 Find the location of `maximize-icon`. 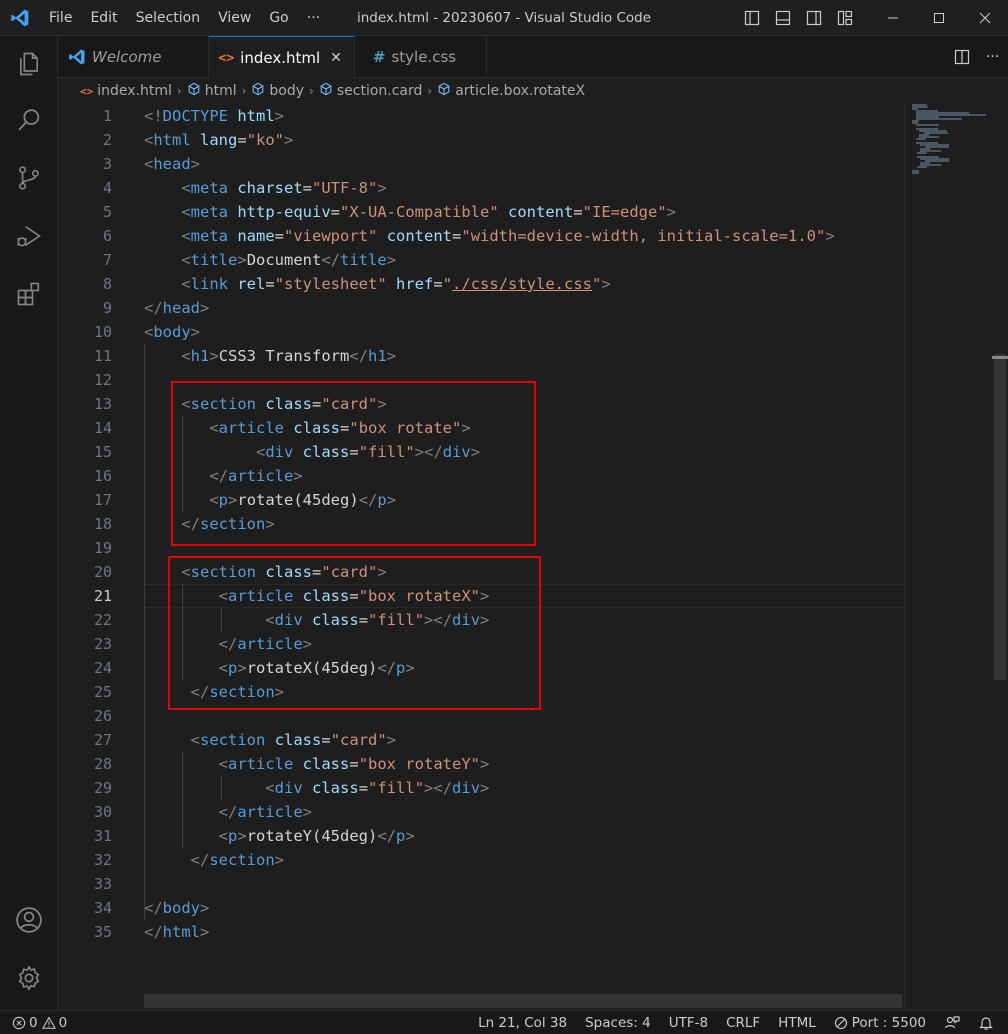

maximize-icon is located at coordinates (939, 18).